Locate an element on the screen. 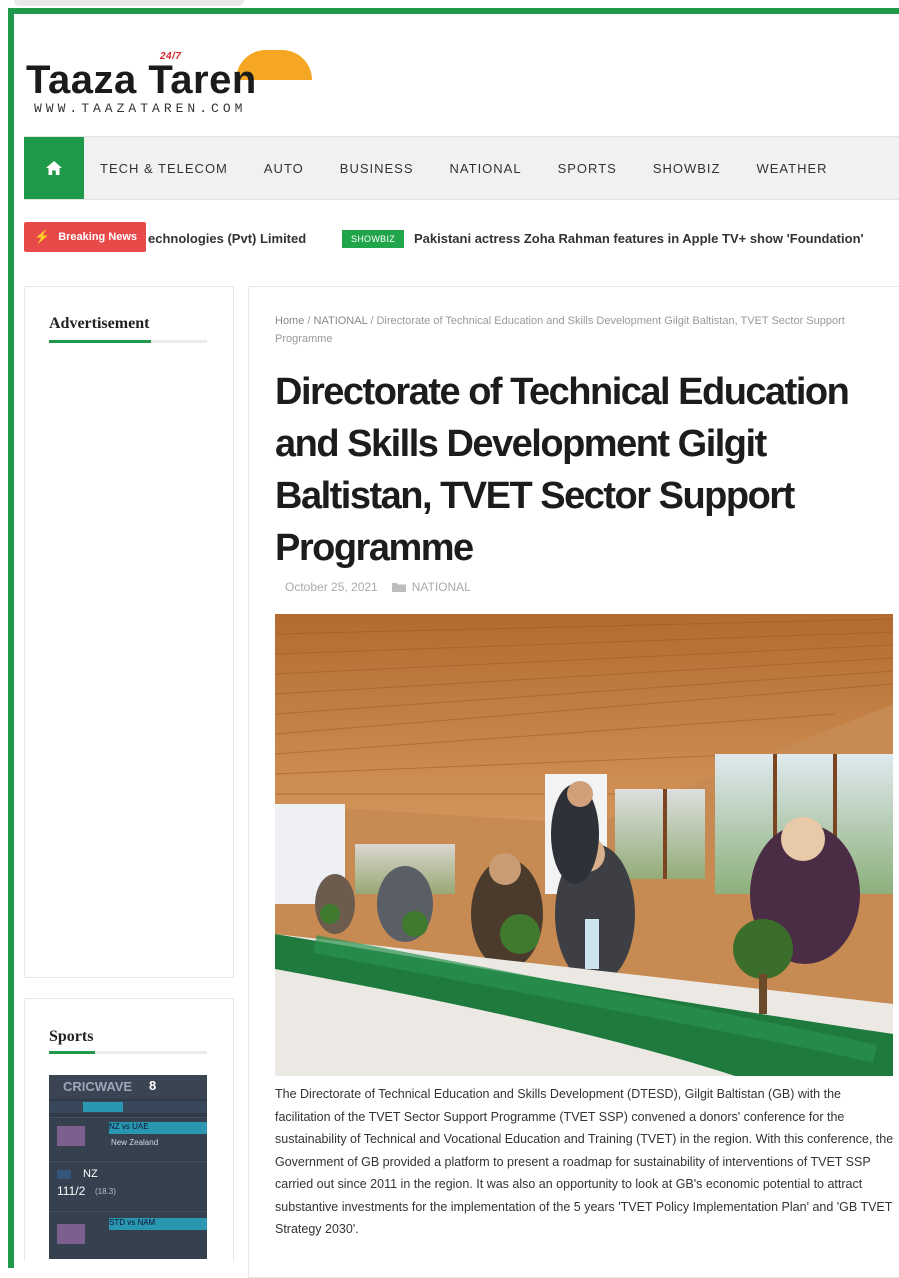  breaking-news-label: ⚡ Breaking News is located at coordinates (85, 237).